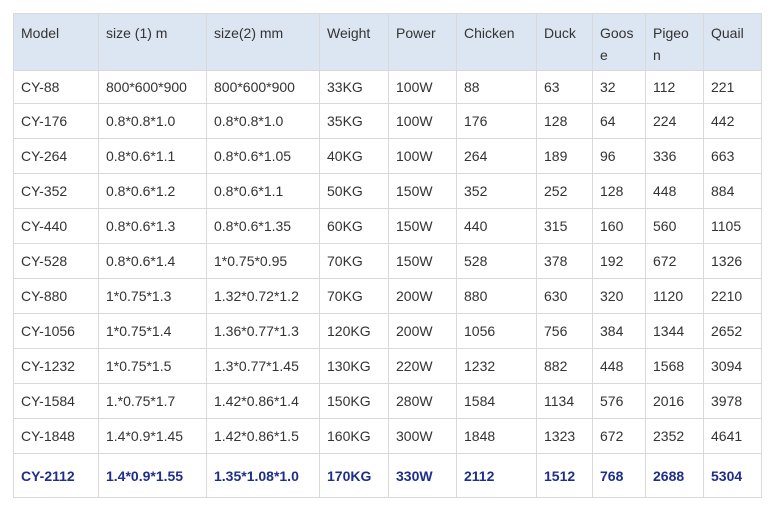  Describe the element at coordinates (496, 436) in the screenshot. I see `table-cell: 1848` at that location.